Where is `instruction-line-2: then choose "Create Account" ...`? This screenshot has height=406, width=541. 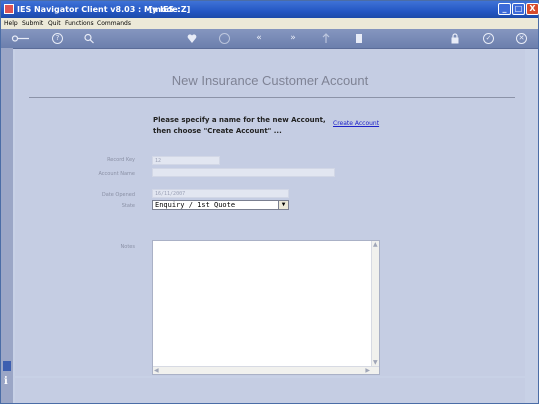
instruction-line-2: then choose "Create Account" ... is located at coordinates (217, 131).